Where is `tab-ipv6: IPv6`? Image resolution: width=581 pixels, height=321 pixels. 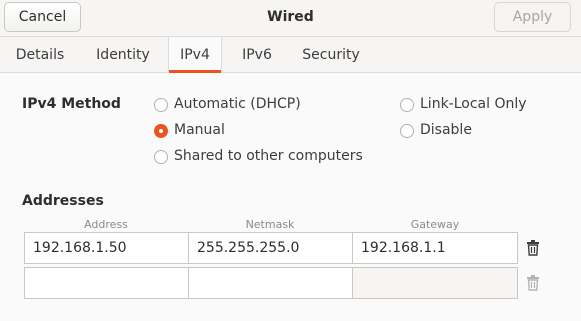 tab-ipv6: IPv6 is located at coordinates (257, 54).